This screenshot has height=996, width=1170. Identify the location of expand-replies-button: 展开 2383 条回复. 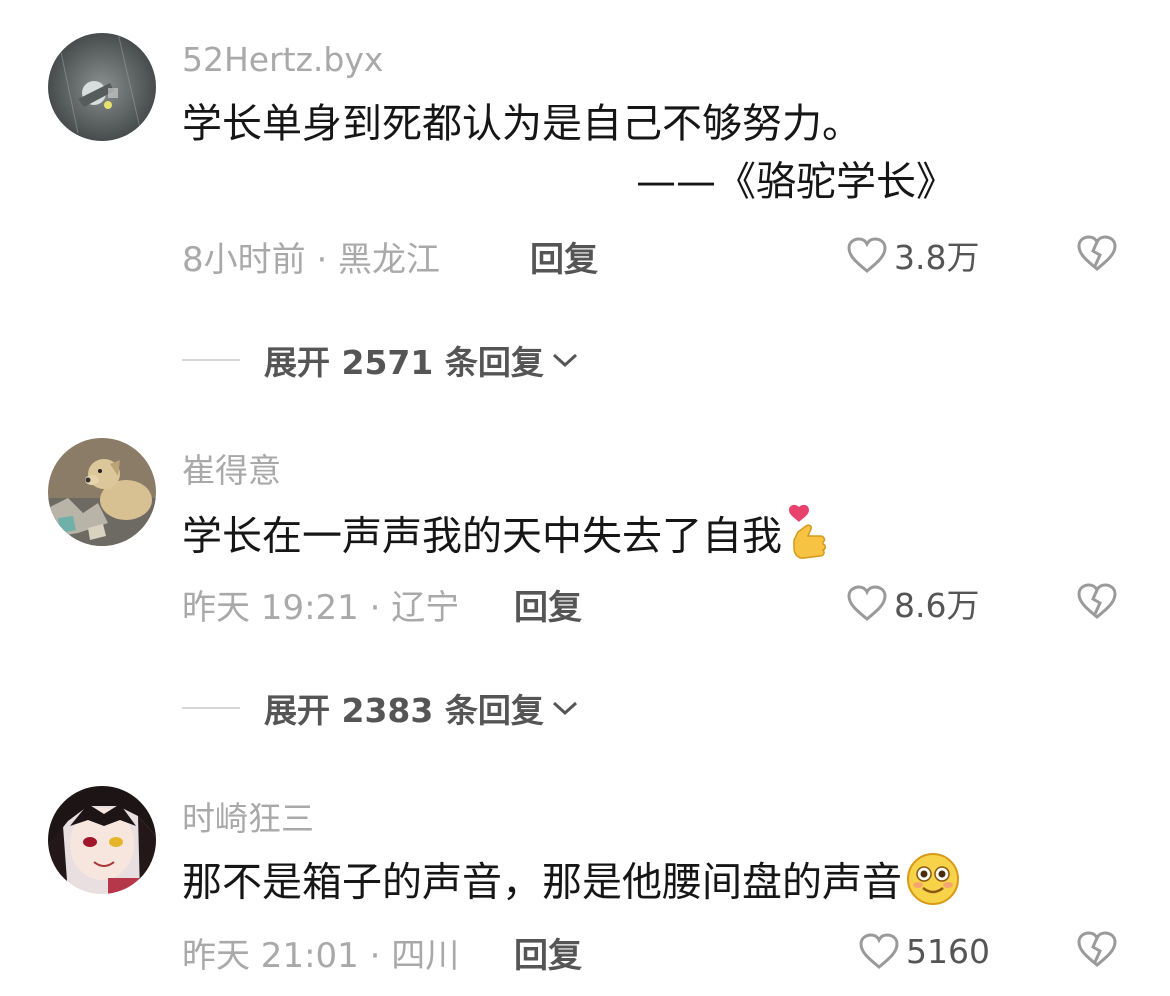
(381, 708).